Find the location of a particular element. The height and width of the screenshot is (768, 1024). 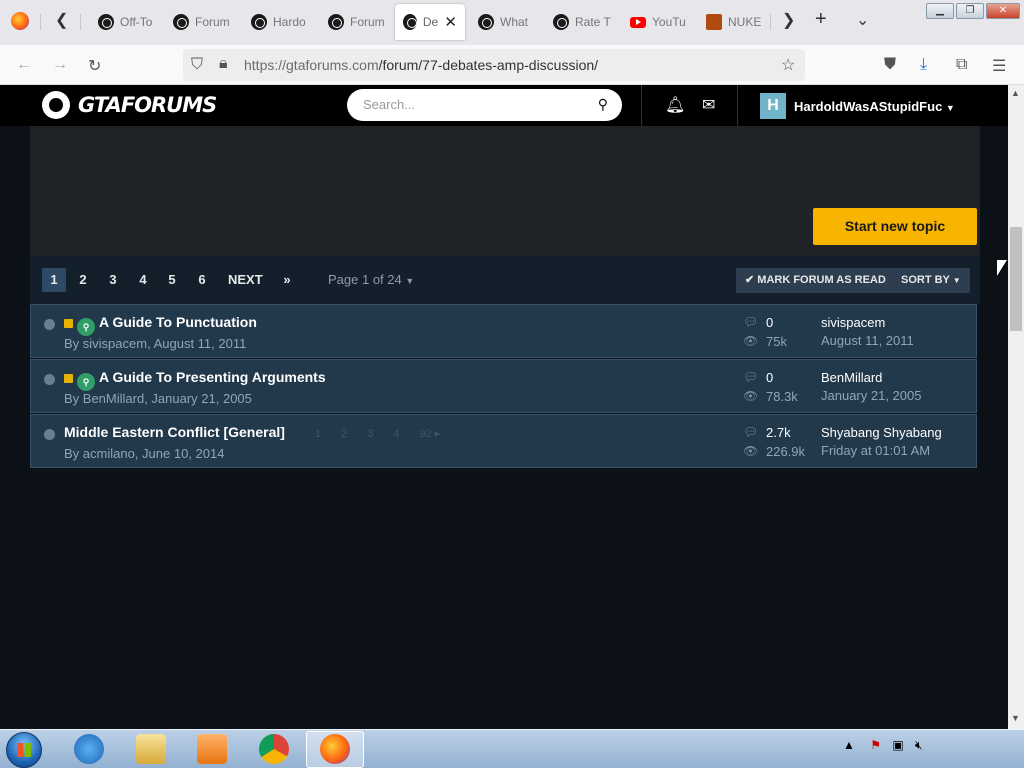

topic-title-link: ⚲ A Guide To Presenting Arguments is located at coordinates (195, 380).